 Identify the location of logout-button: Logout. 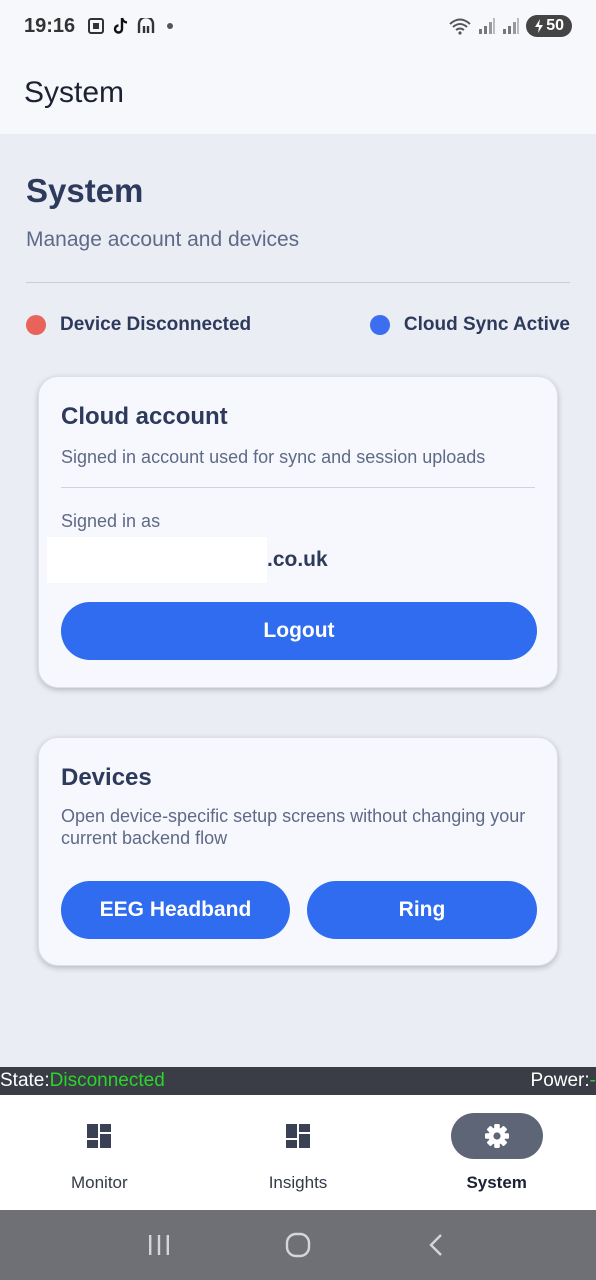
(299, 631).